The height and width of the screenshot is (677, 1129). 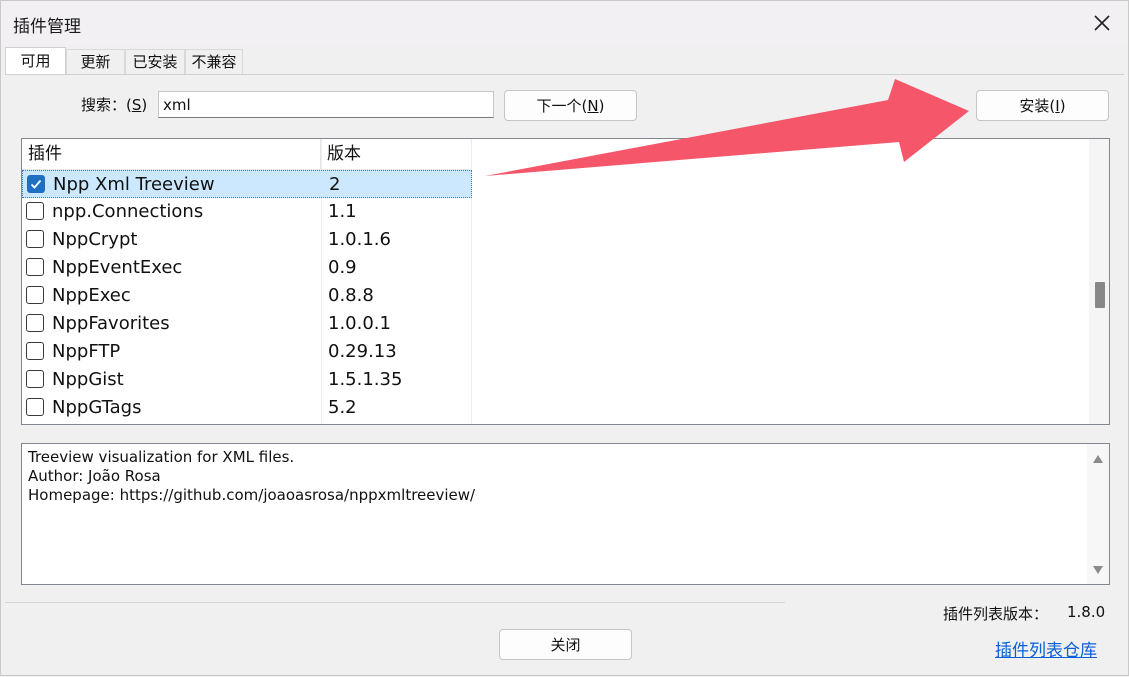 I want to click on row-plugin-version: 1.0.0.1, so click(x=359, y=323).